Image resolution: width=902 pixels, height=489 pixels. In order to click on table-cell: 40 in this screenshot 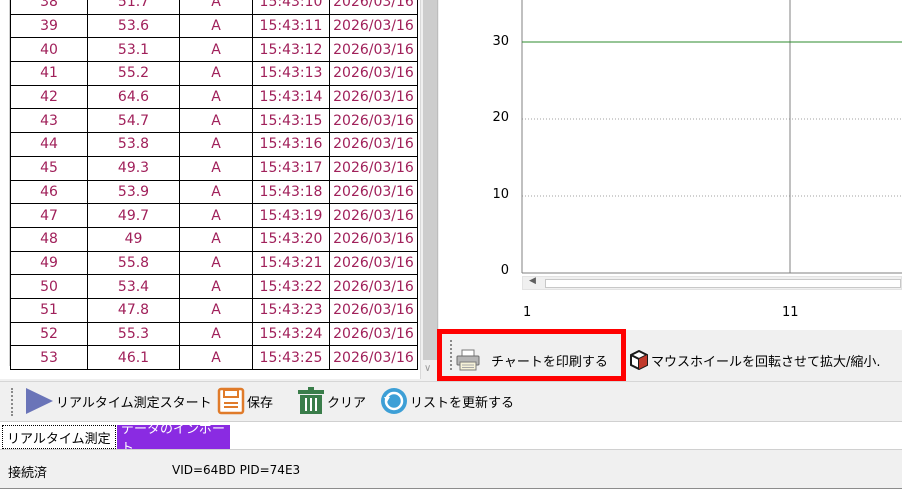, I will do `click(49, 50)`.